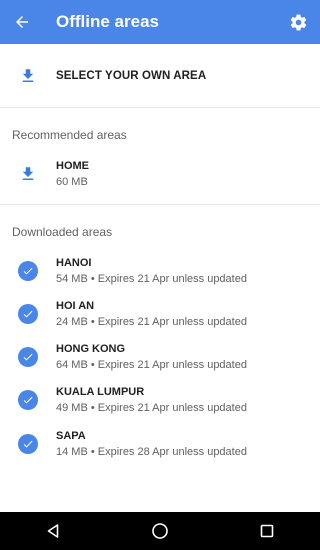 This screenshot has height=550, width=320. I want to click on area-name: HONG KONG, so click(91, 349).